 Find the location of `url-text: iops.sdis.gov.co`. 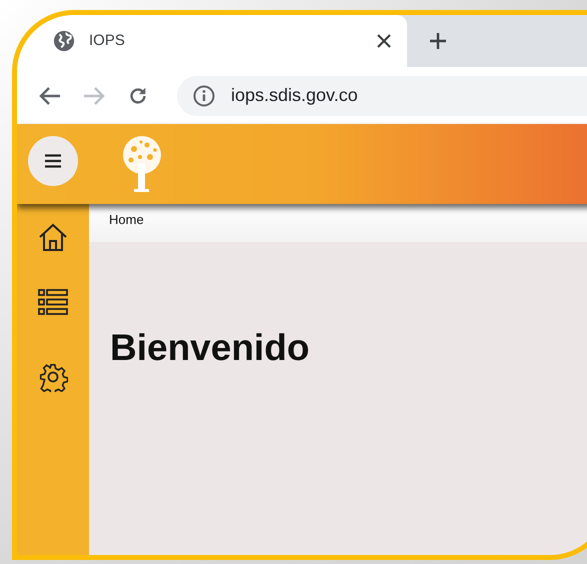

url-text: iops.sdis.gov.co is located at coordinates (294, 95).